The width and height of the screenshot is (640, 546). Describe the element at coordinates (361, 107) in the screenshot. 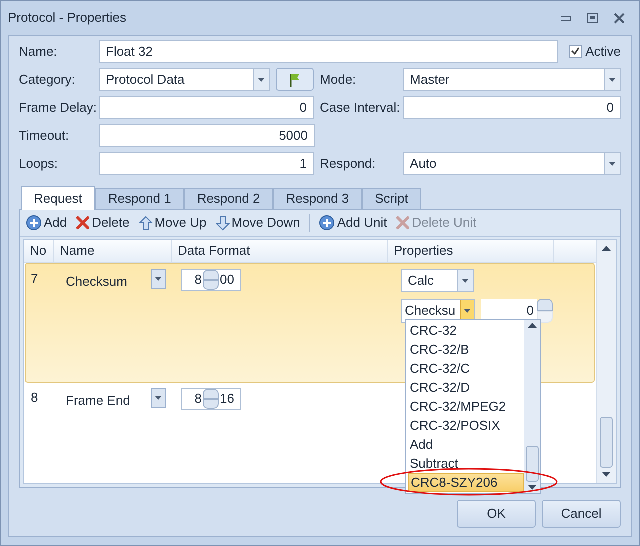

I see `field-label: Case Interval:` at that location.